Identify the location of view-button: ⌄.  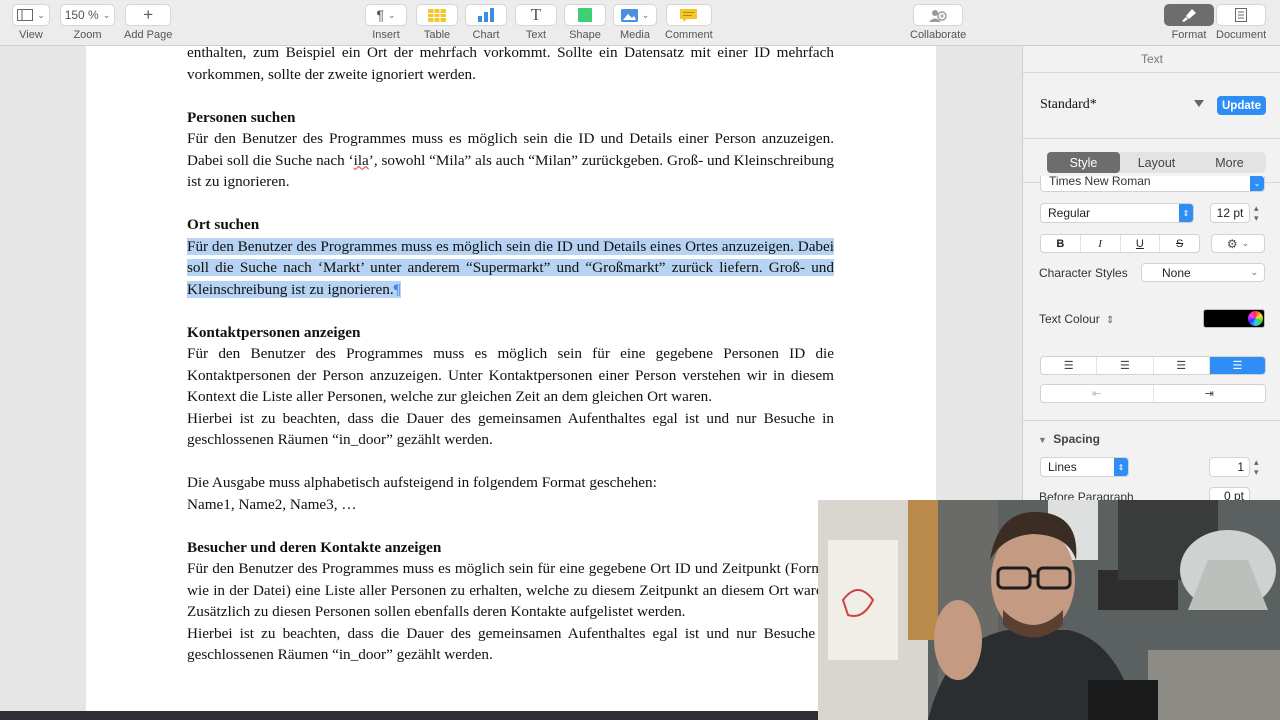
(31, 15).